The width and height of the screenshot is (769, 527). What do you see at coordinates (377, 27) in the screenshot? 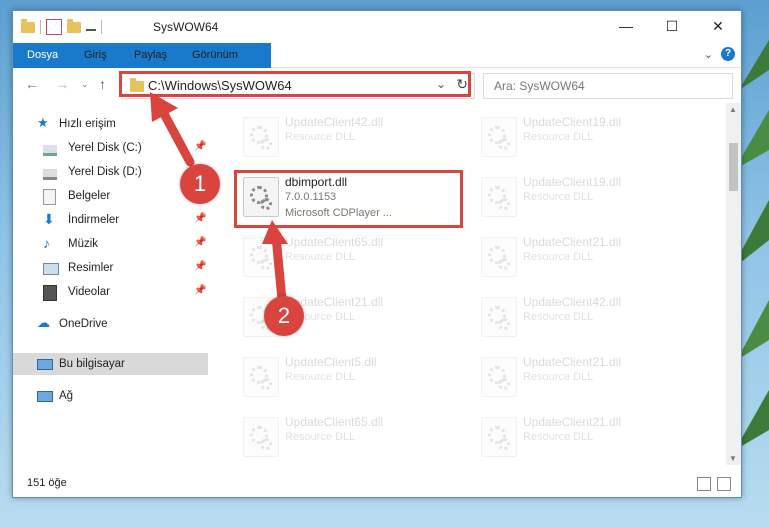
I see `title-bar: SysWOW64 — ☐ ✕` at bounding box center [377, 27].